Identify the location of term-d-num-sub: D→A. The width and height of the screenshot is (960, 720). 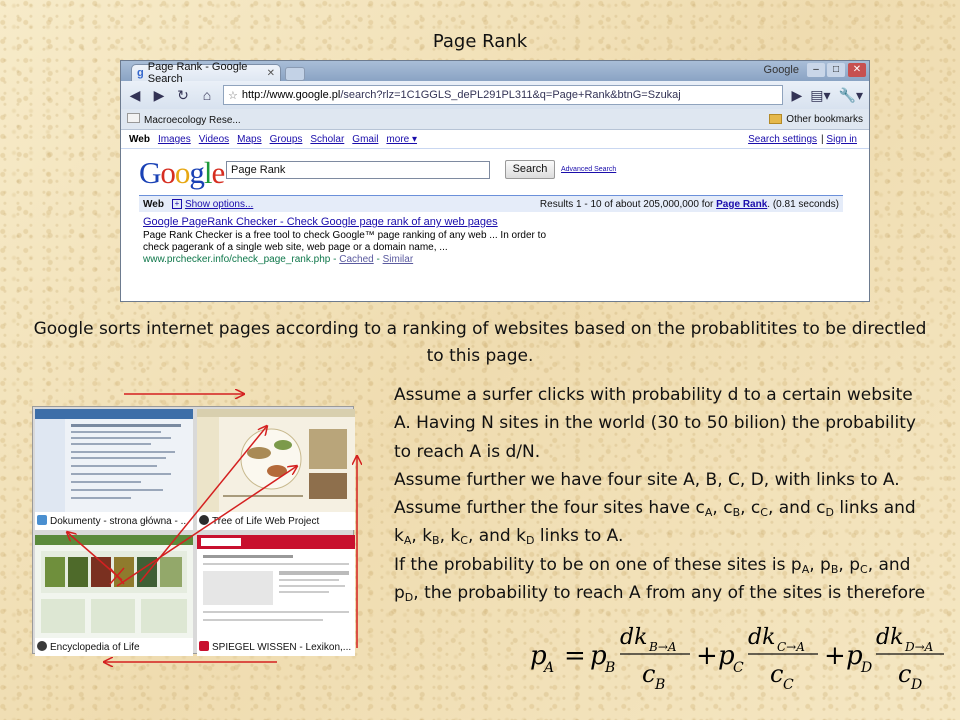
(919, 647).